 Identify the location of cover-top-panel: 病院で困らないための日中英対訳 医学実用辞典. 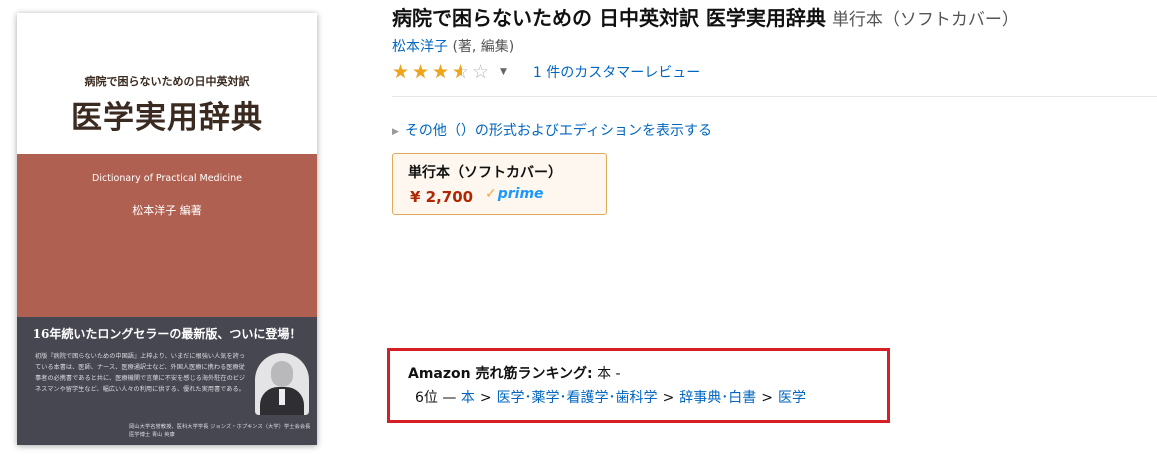
(167, 83).